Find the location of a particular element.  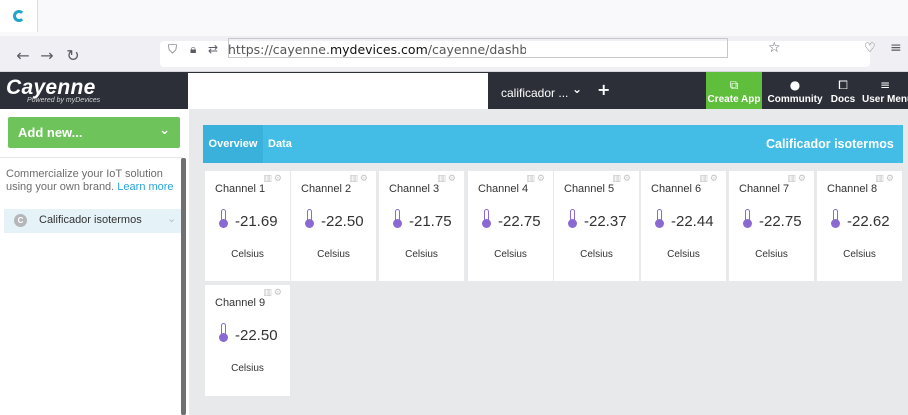

pocket-icon: ♡ is located at coordinates (870, 48).